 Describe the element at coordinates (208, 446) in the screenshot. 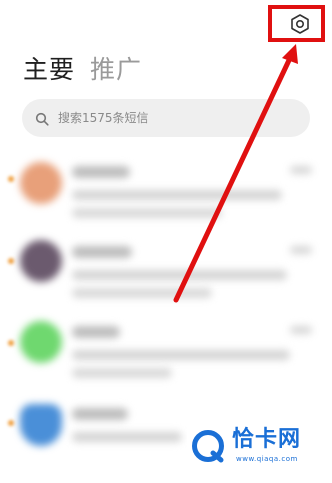

I see `watermark-logo-icon` at that location.